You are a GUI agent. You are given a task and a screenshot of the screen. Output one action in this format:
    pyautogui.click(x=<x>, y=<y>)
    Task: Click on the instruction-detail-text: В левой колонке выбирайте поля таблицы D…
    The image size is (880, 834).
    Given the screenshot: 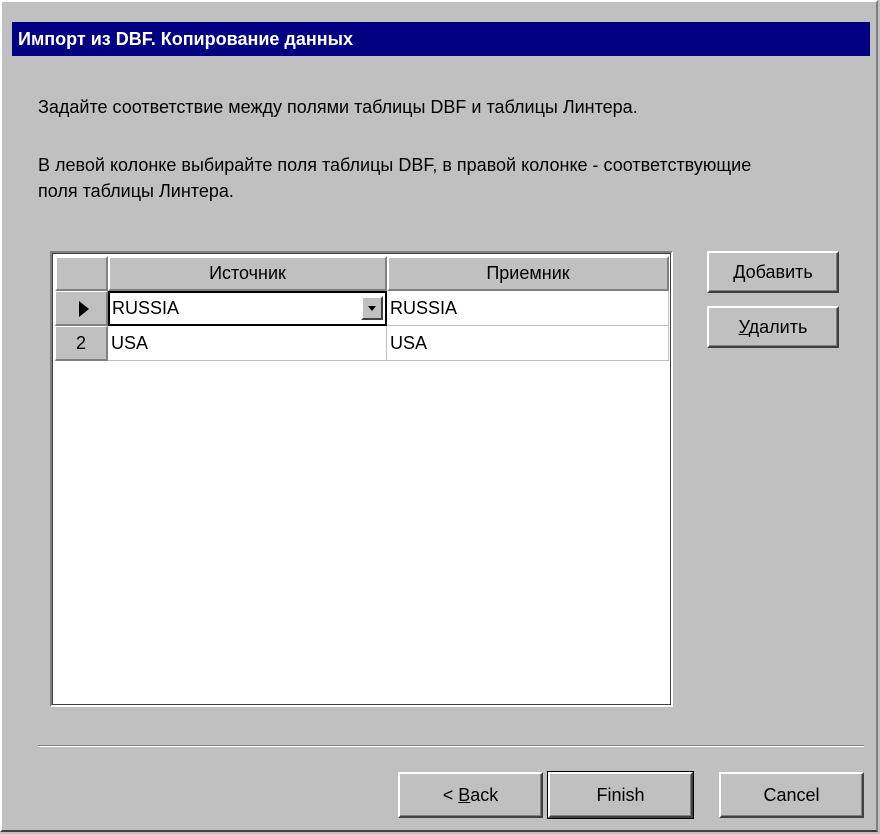 What is the action you would take?
    pyautogui.click(x=395, y=178)
    